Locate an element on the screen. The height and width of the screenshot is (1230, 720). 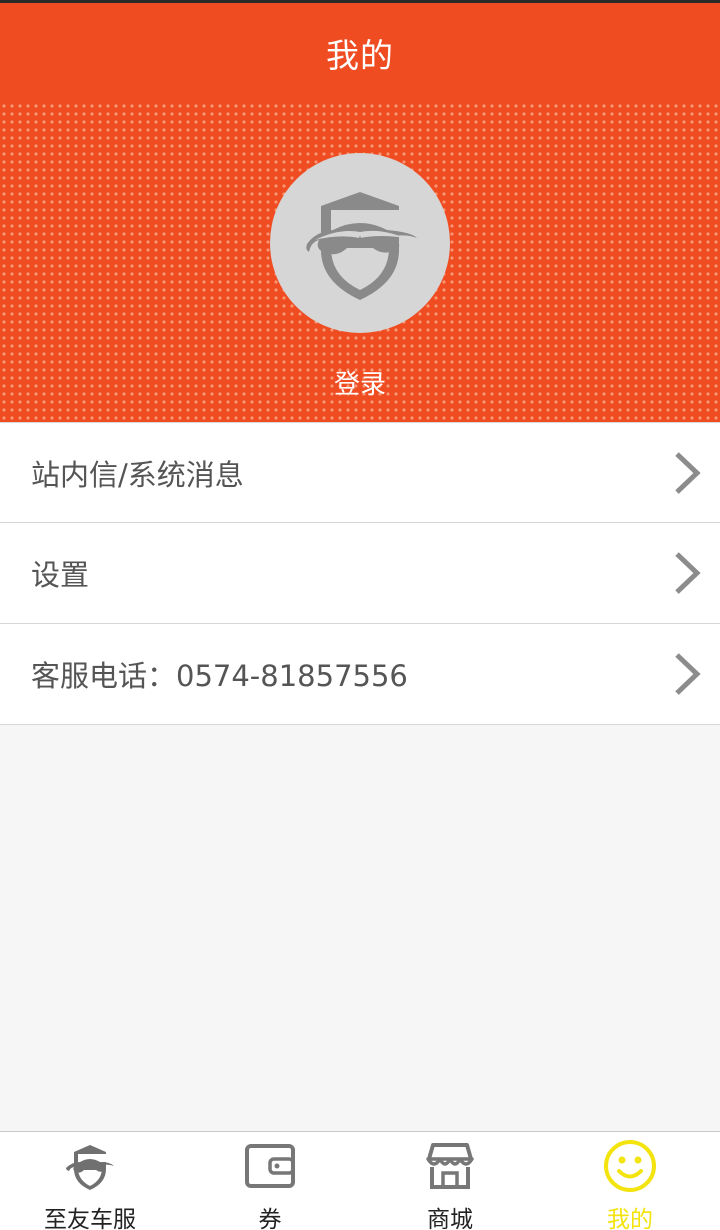
tab-home: 至友车服 is located at coordinates (90, 1181).